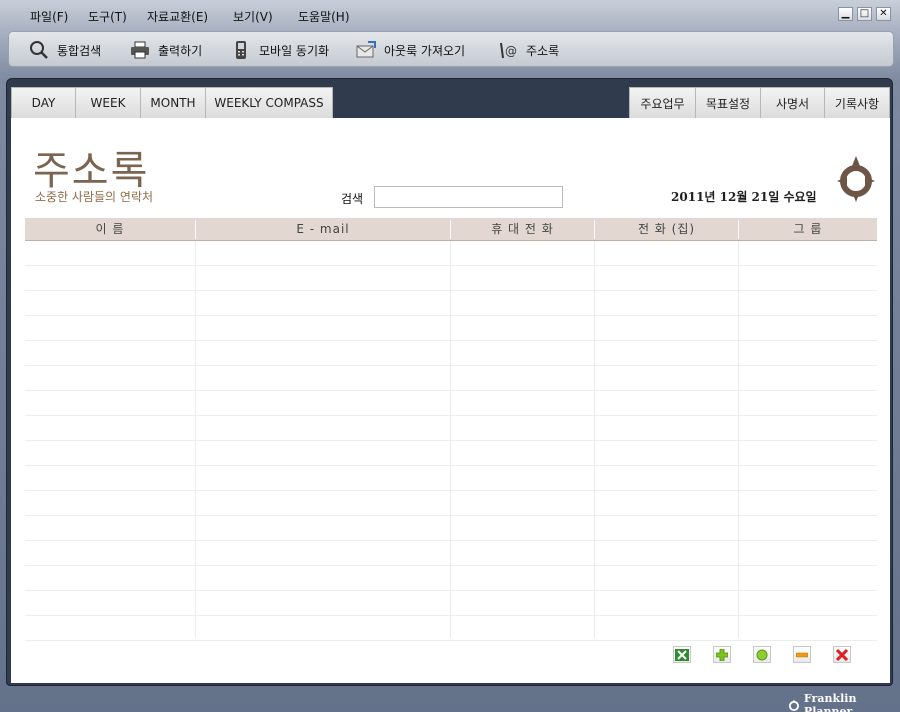 Image resolution: width=900 pixels, height=712 pixels. I want to click on address-book-icon: @, so click(508, 50).